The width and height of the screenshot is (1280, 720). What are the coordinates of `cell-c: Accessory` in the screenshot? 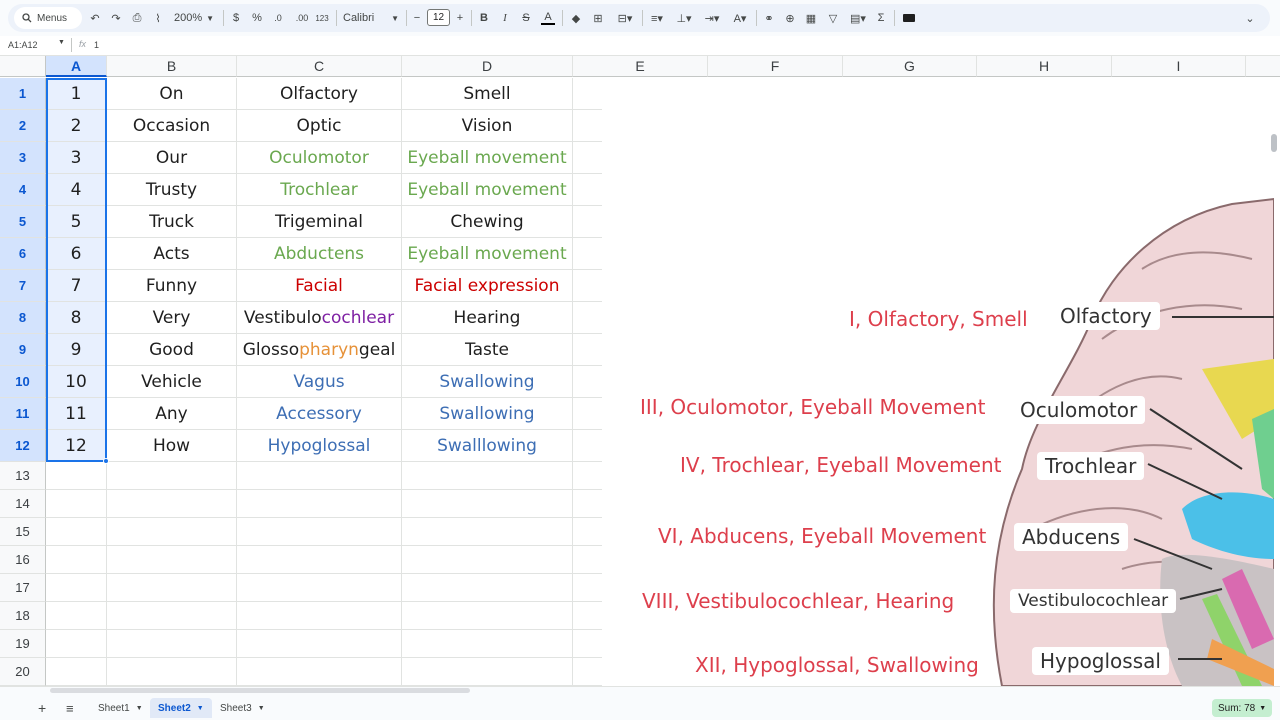 It's located at (319, 414).